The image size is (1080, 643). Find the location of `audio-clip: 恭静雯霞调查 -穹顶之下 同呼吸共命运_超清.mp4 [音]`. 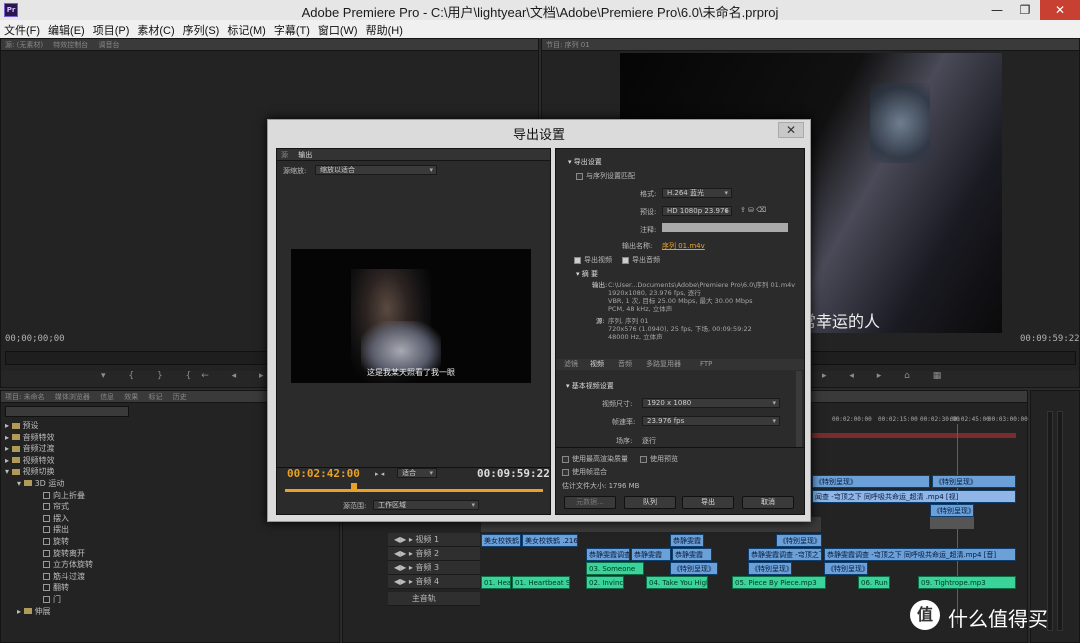

audio-clip: 恭静雯霞调查 -穹顶之下 同呼吸共命运_超清.mp4 [音] is located at coordinates (920, 554).